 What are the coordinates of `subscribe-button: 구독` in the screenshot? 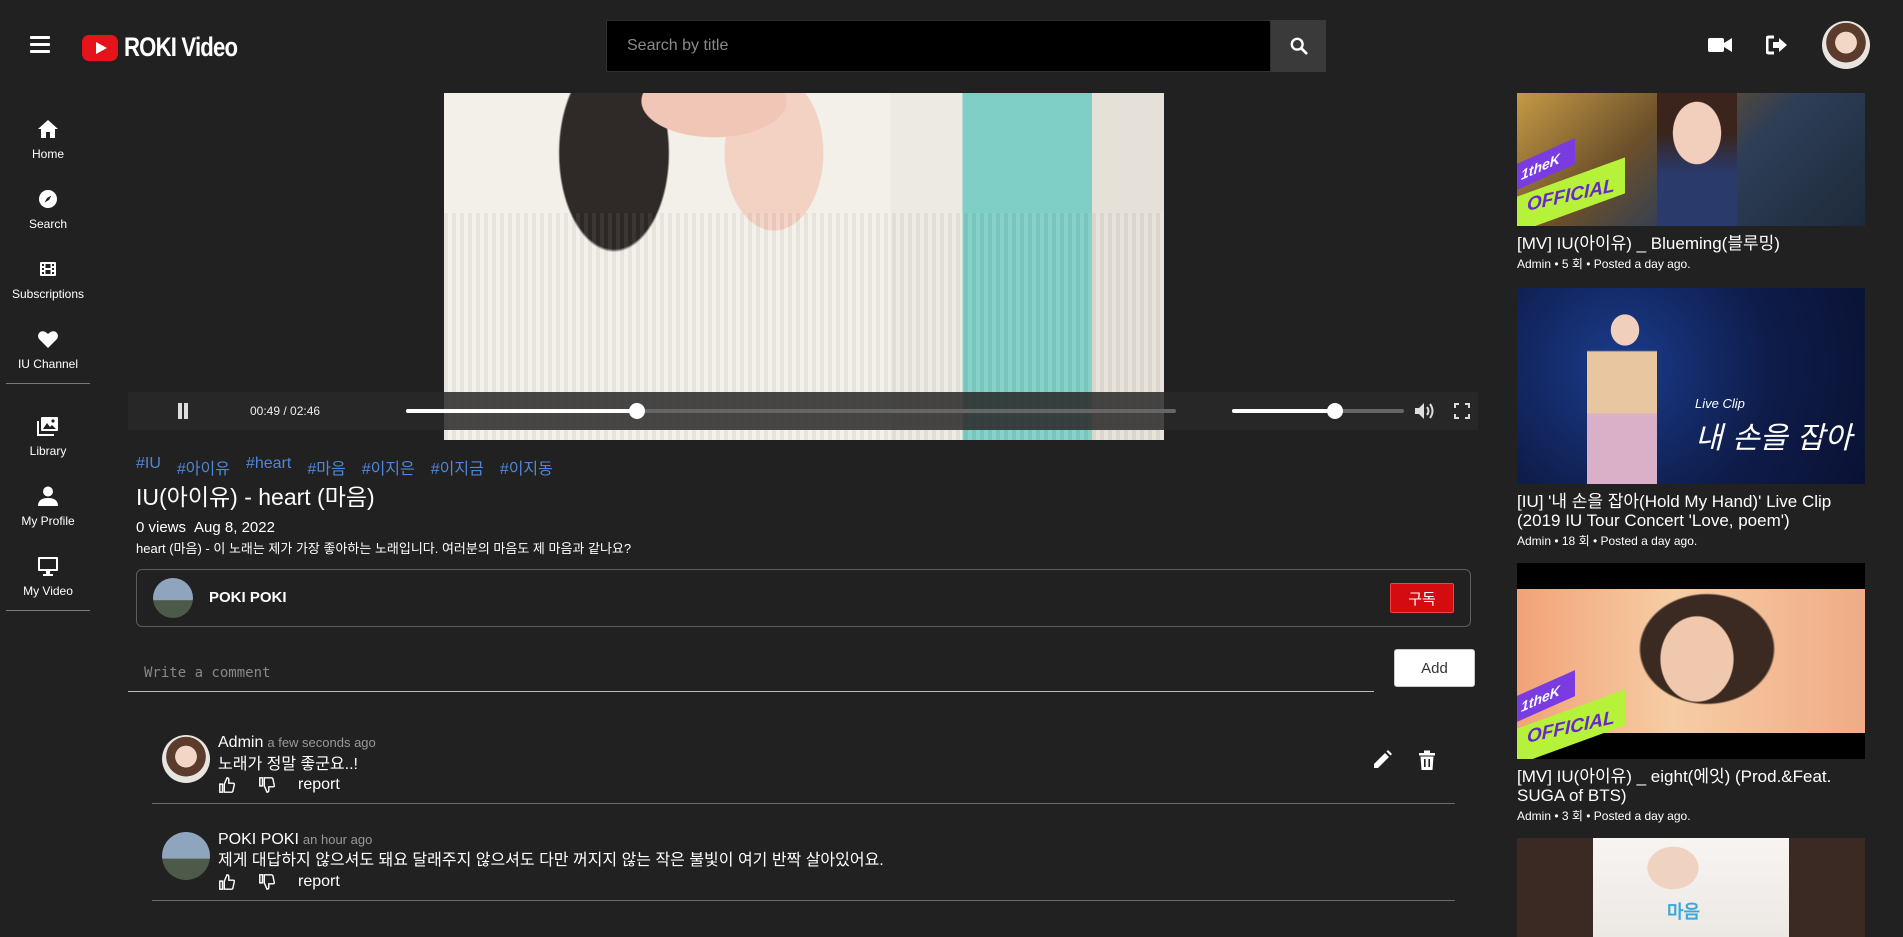 It's located at (1422, 598).